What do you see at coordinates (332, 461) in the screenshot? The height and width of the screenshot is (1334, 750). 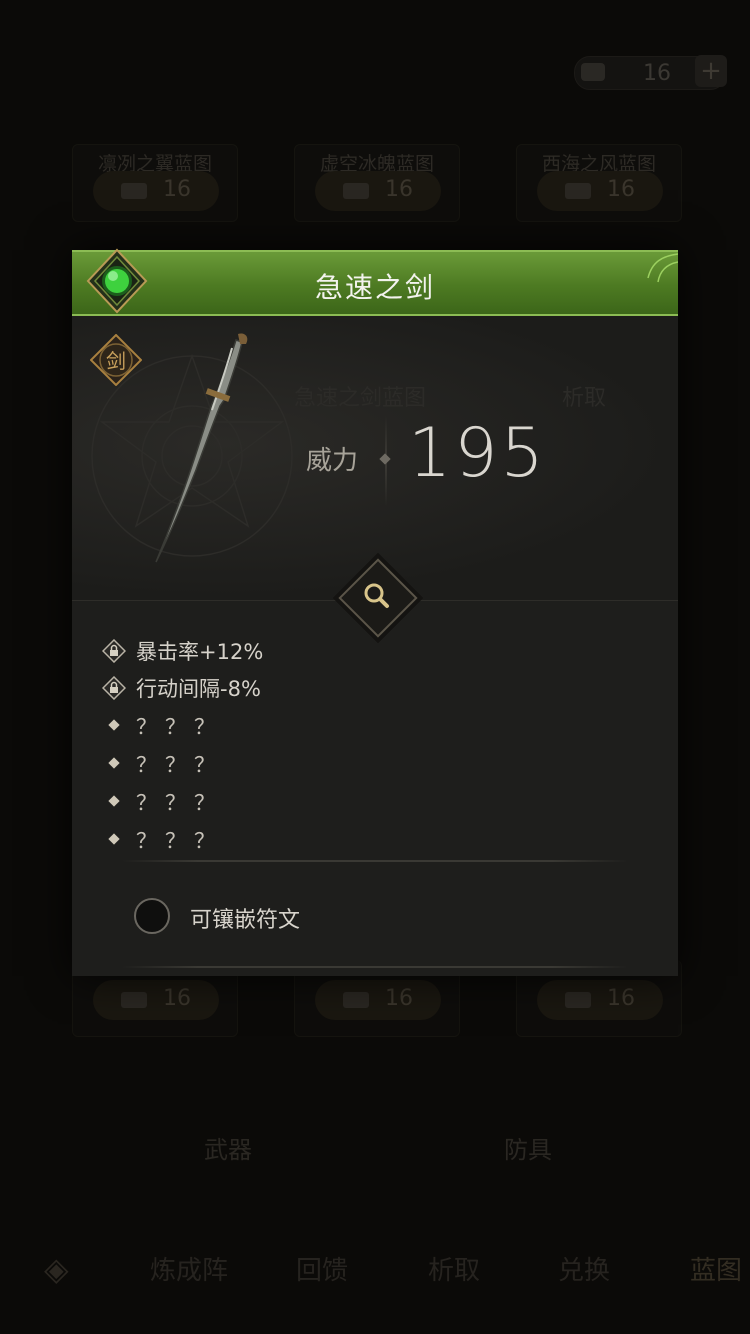 I see `power-label: 威力` at bounding box center [332, 461].